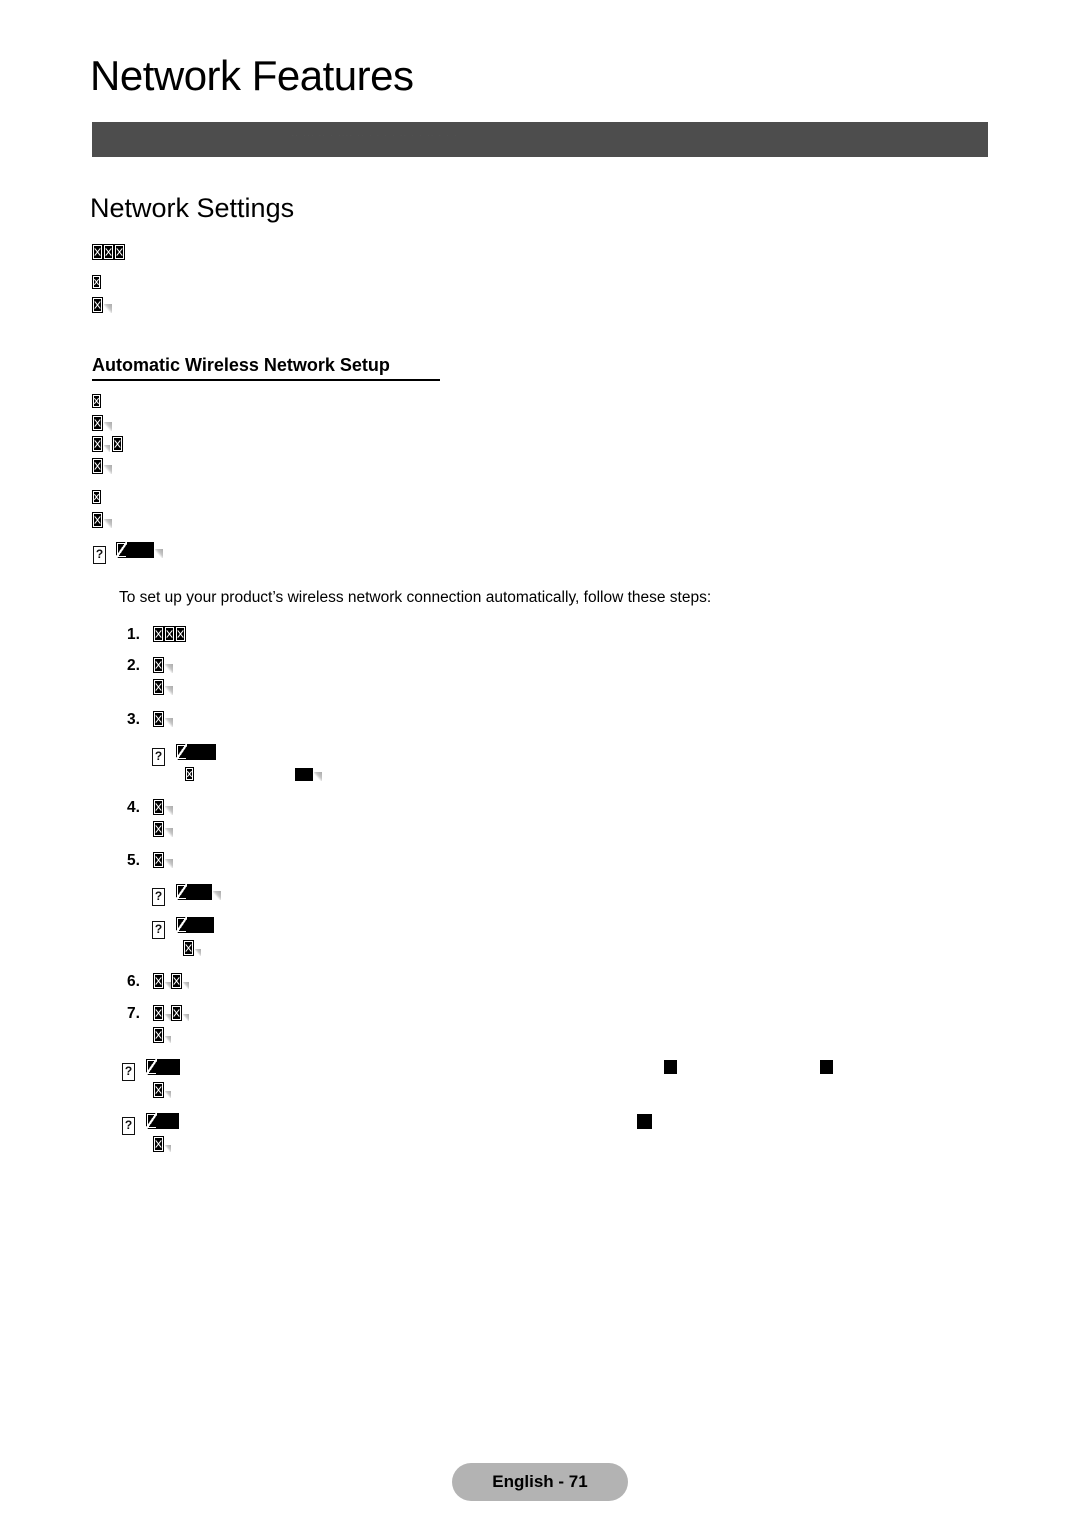  What do you see at coordinates (133, 807) in the screenshot?
I see `list-number: 4.` at bounding box center [133, 807].